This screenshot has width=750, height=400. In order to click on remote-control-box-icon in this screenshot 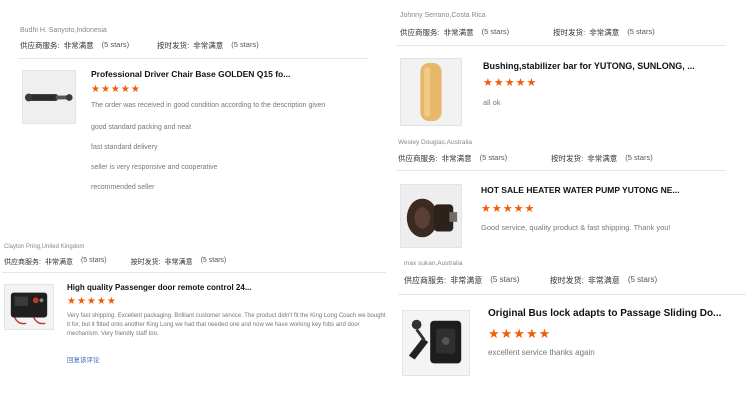, I will do `click(29, 307)`.